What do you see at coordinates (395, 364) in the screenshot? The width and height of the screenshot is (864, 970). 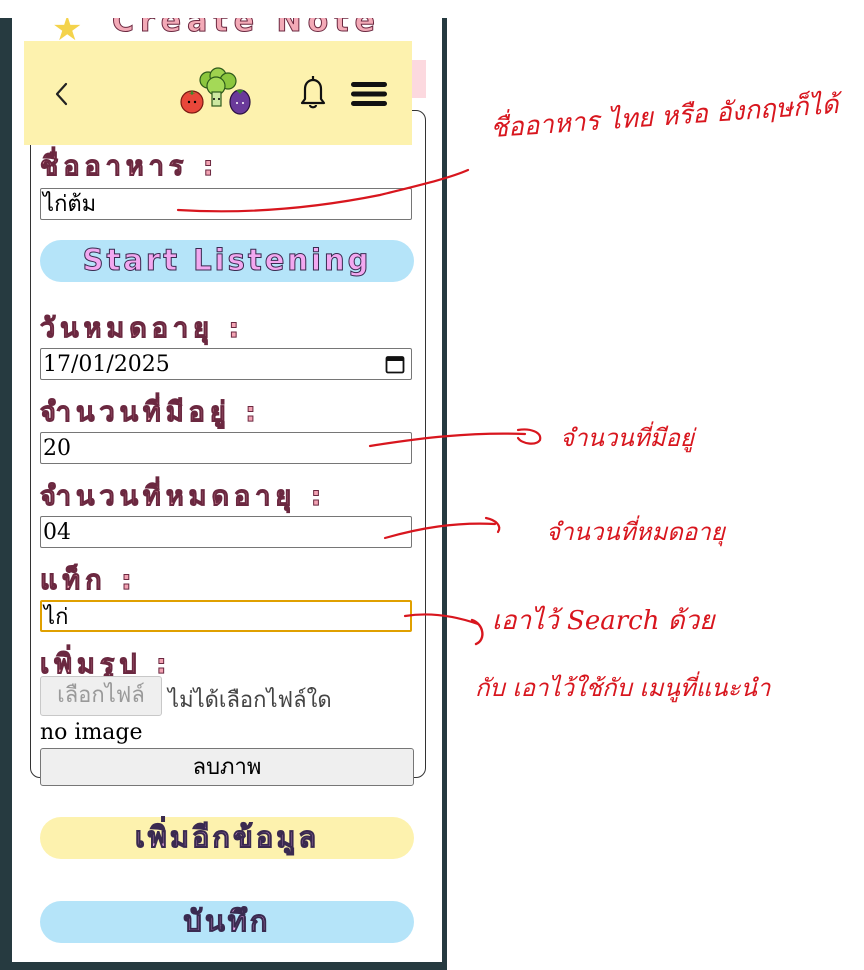 I see `calendar-icon` at bounding box center [395, 364].